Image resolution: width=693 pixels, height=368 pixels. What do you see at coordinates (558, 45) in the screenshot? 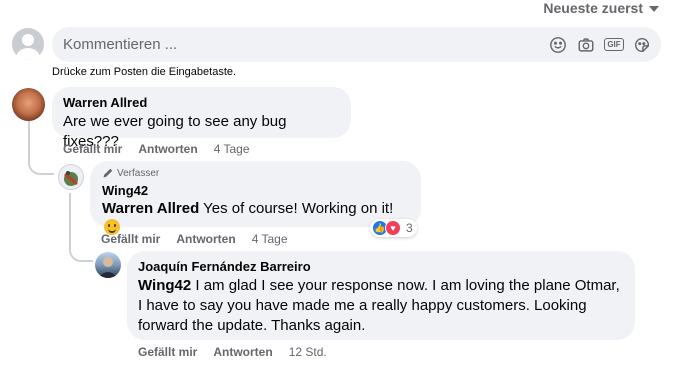
I see `smile-icon` at bounding box center [558, 45].